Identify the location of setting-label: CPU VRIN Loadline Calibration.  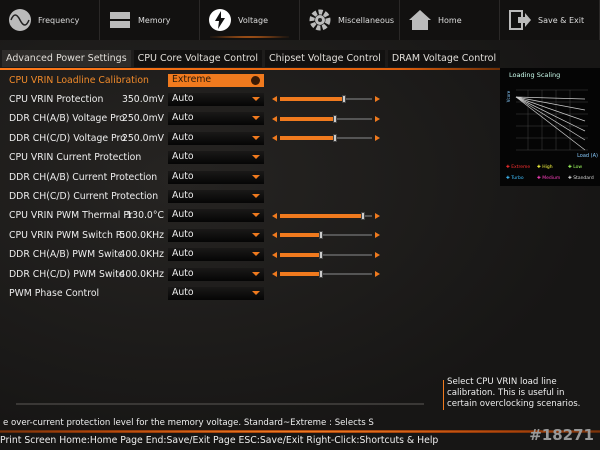
(79, 80).